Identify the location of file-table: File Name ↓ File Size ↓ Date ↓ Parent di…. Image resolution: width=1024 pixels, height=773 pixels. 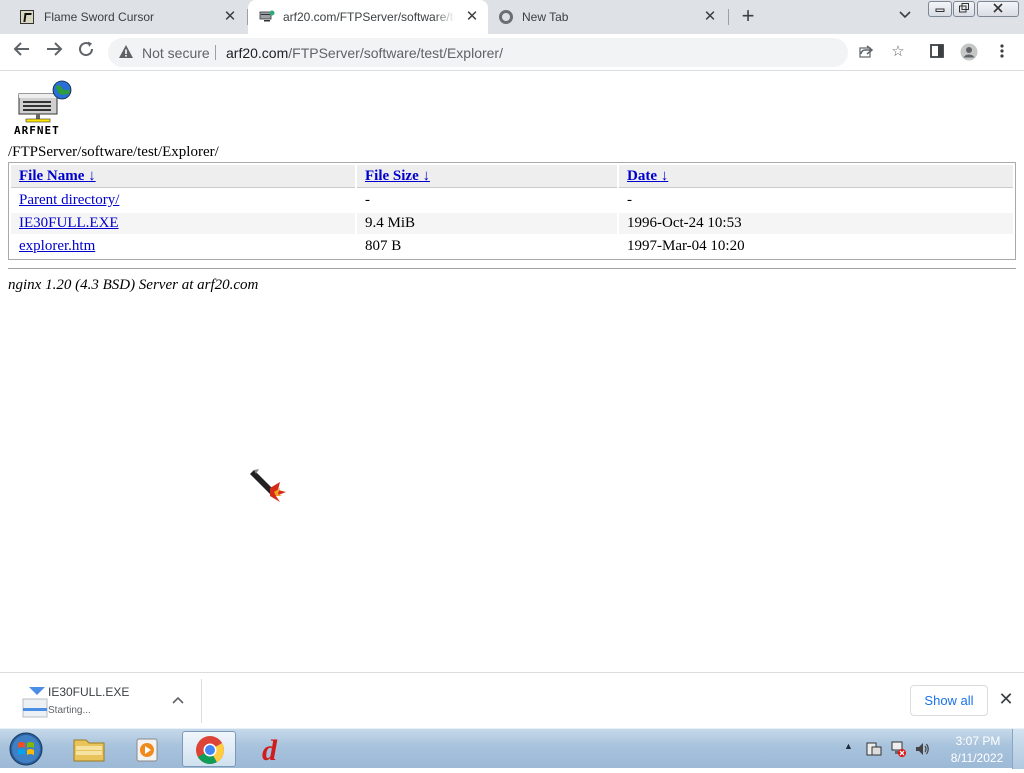
(512, 211).